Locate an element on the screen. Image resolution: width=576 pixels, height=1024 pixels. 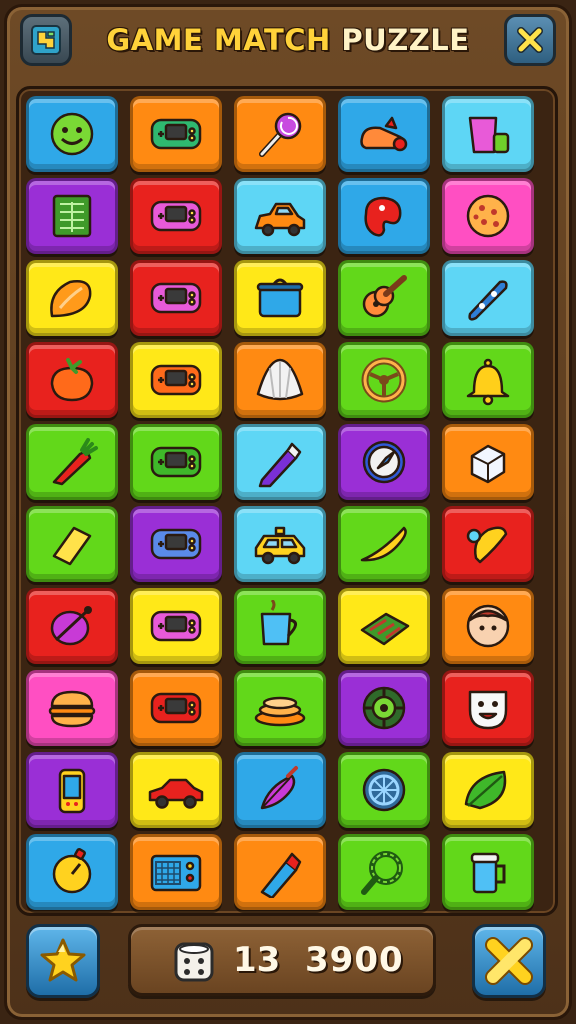
sneaker-icon is located at coordinates (384, 134).